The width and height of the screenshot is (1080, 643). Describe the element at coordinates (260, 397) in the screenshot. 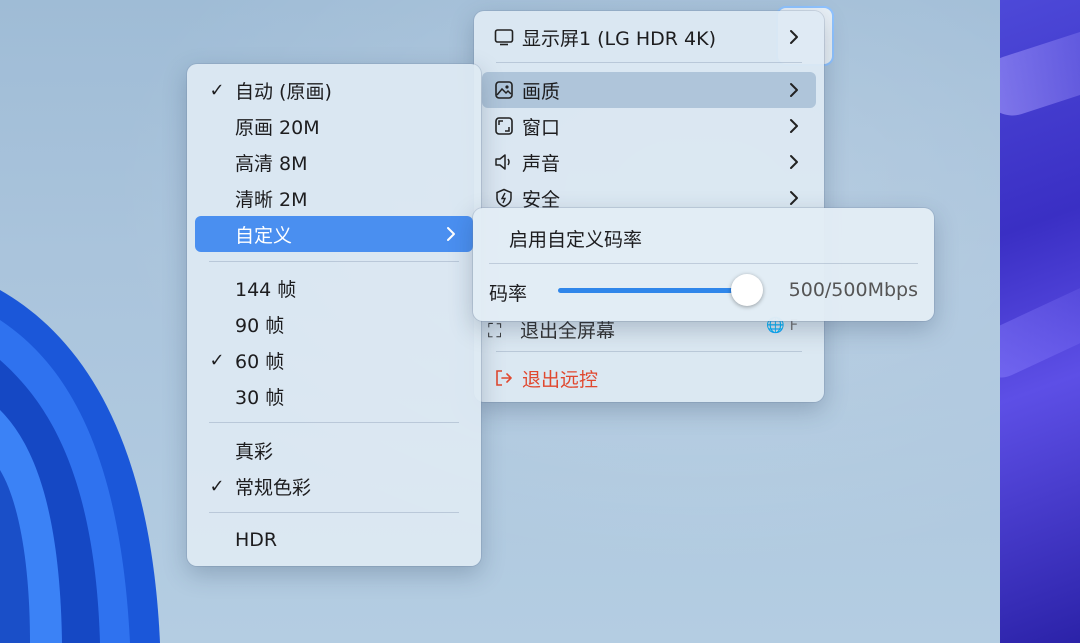

I see `option-label: 30 帧` at that location.